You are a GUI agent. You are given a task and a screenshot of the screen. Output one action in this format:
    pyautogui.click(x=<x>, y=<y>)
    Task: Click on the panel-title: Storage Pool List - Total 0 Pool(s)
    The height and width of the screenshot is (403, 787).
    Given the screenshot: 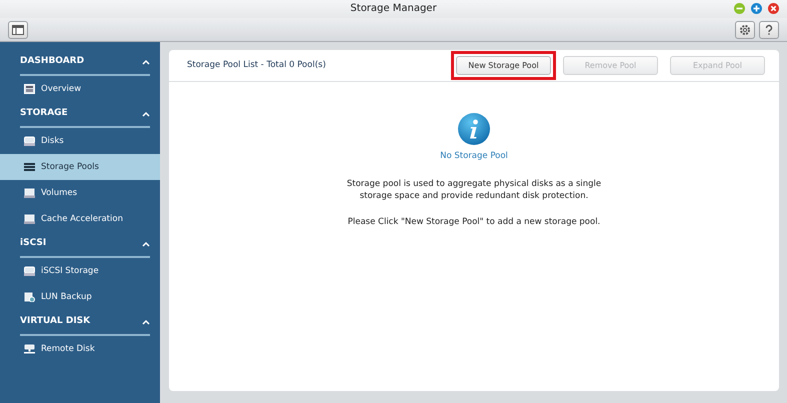 What is the action you would take?
    pyautogui.click(x=256, y=65)
    